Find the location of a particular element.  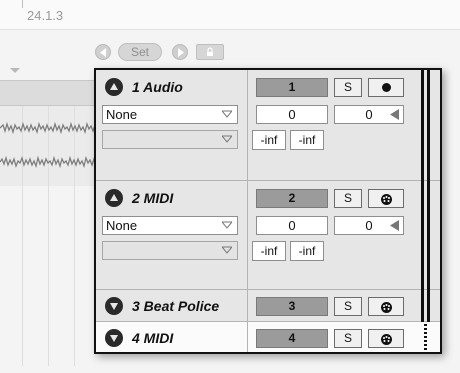

track-activator: 2 is located at coordinates (292, 198).